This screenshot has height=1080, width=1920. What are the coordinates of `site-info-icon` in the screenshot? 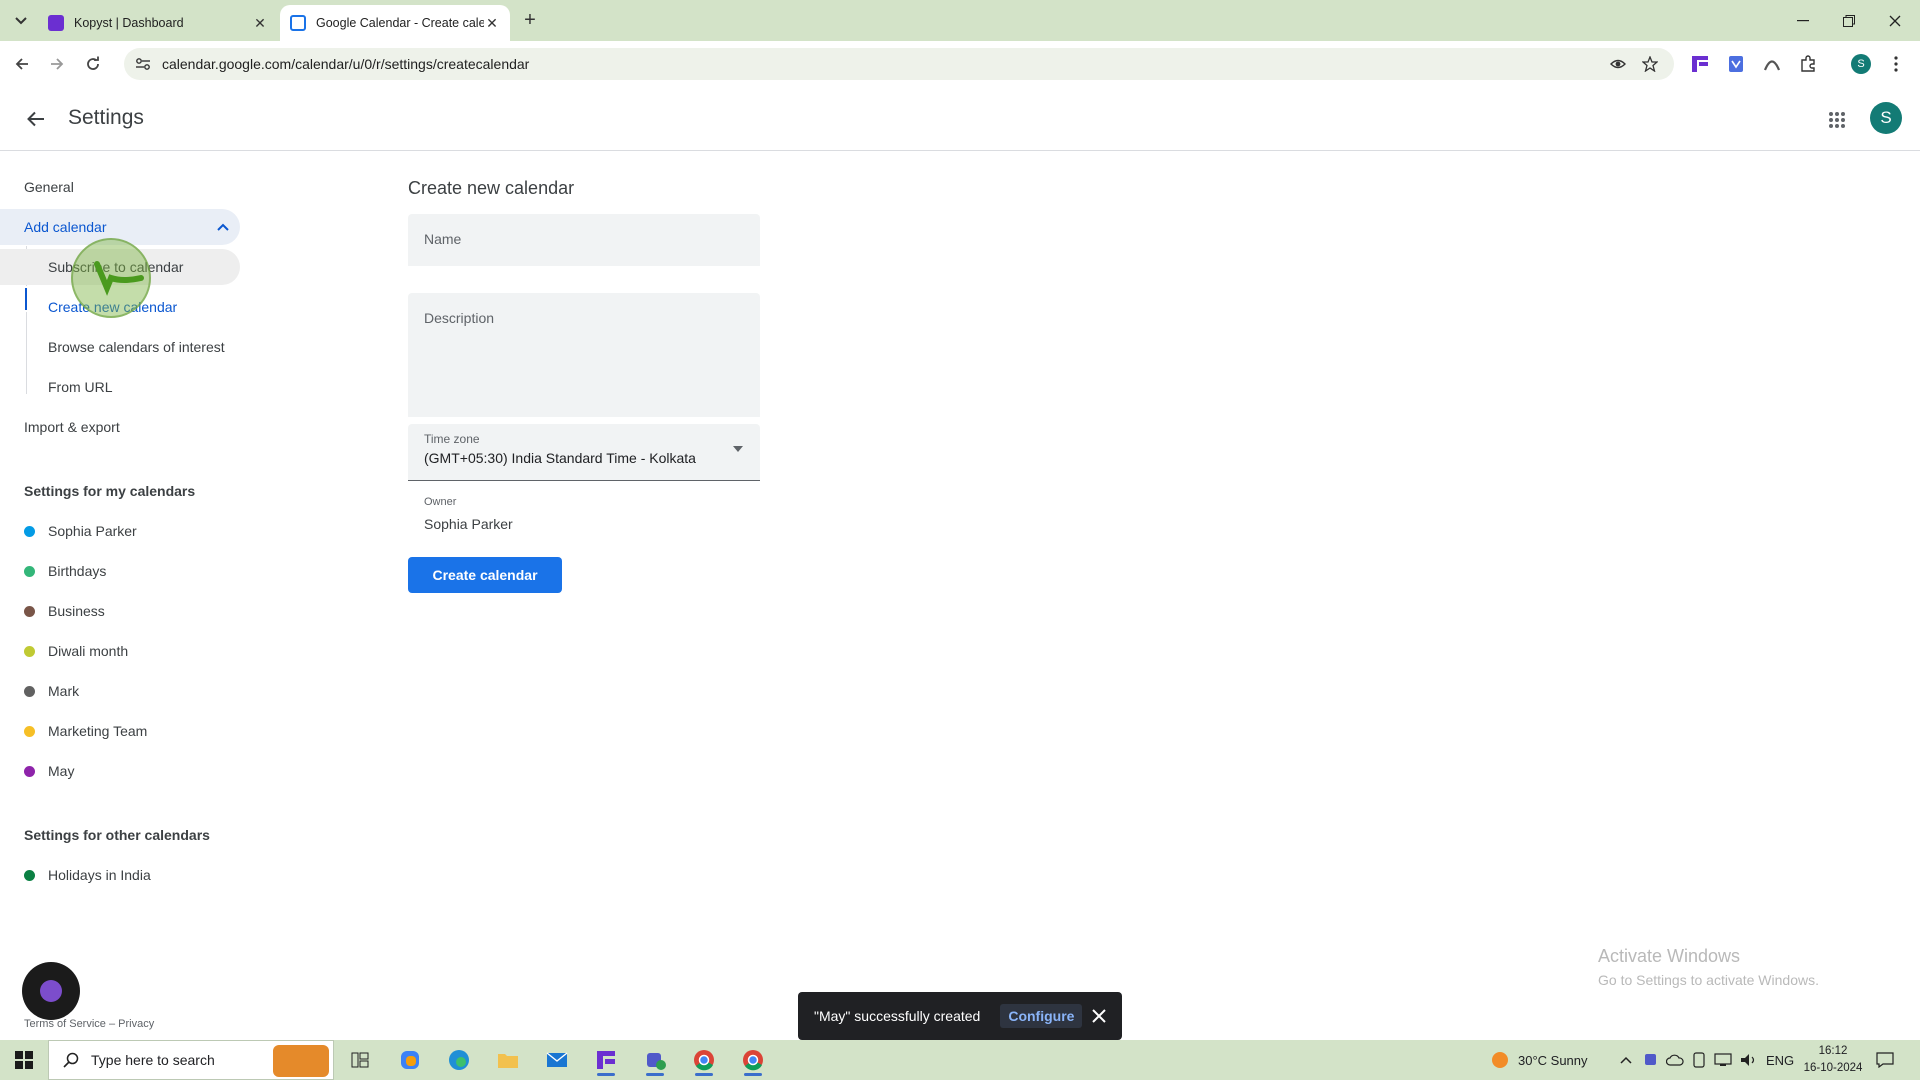 It's located at (143, 64).